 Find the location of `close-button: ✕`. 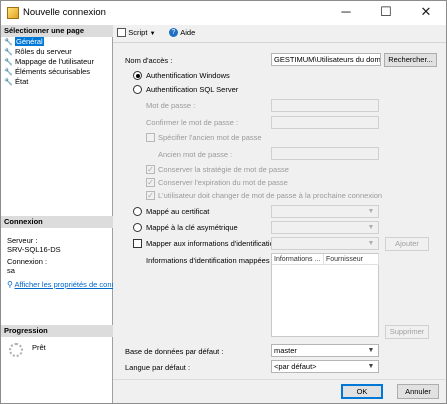

close-button: ✕ is located at coordinates (426, 12).